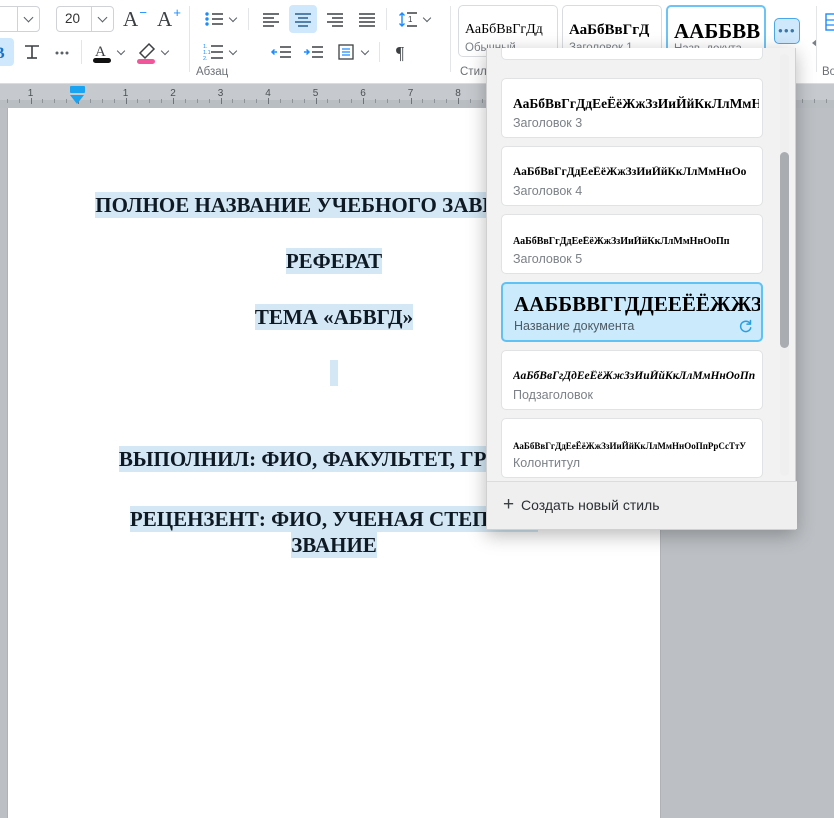 Image resolution: width=834 pixels, height=818 pixels. Describe the element at coordinates (828, 72) in the screenshot. I see `insert-group-label: Во` at that location.